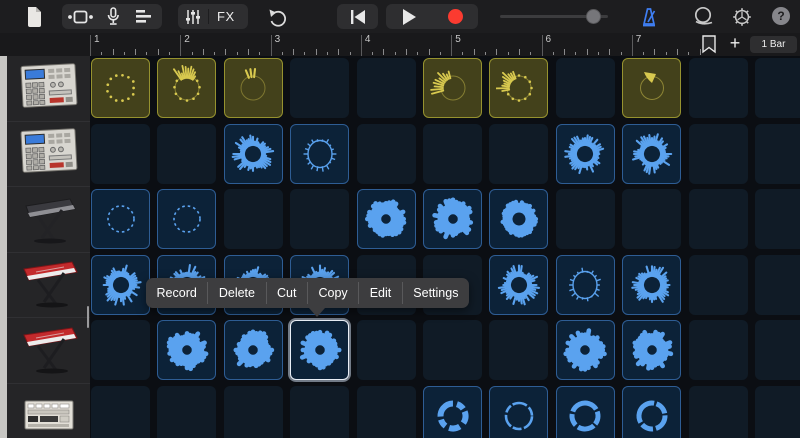 The width and height of the screenshot is (800, 438). Describe the element at coordinates (48, 285) in the screenshot. I see `track-header-4-keyboard-red` at that location.